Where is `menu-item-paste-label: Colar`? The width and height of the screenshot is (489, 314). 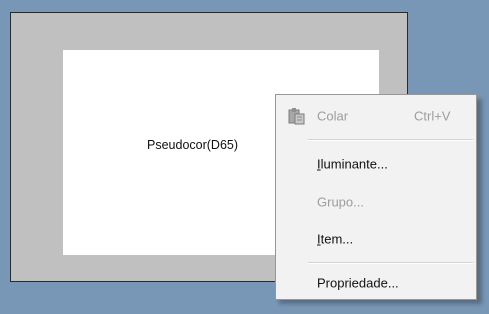
menu-item-paste-label: Colar is located at coordinates (333, 116).